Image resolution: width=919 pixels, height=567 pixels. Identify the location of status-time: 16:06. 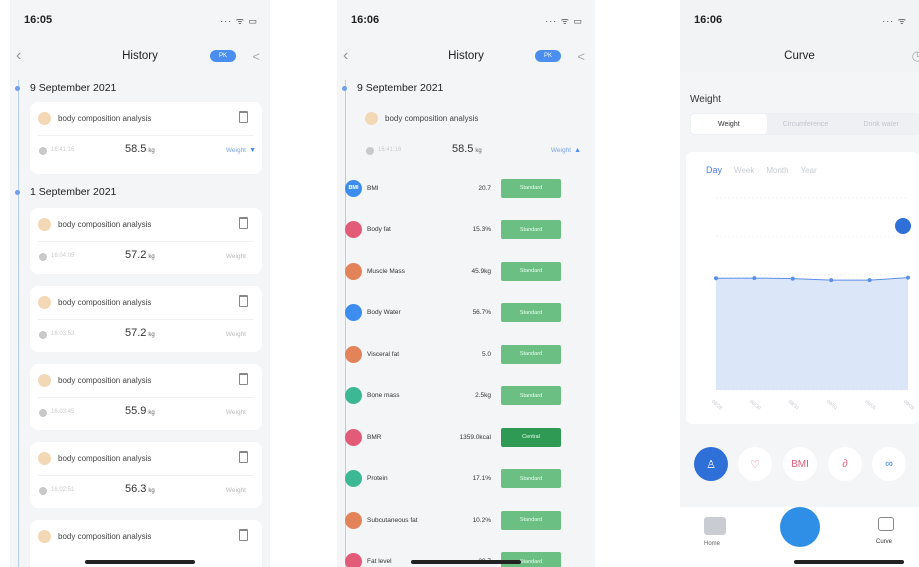
(365, 20).